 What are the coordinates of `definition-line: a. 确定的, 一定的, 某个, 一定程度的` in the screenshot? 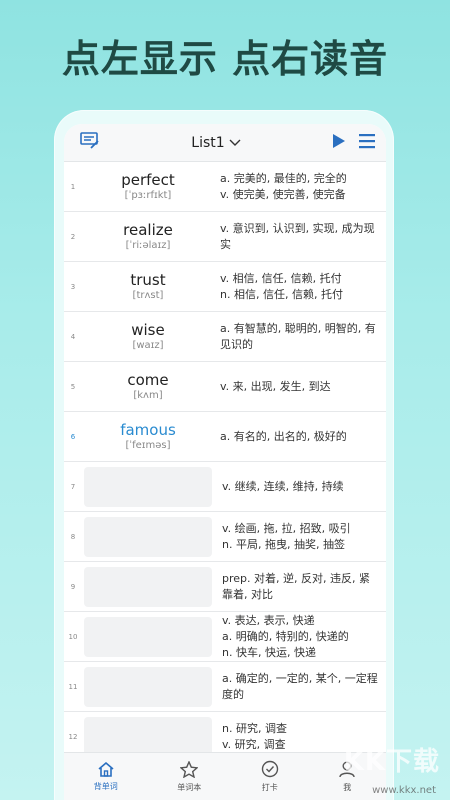 It's located at (300, 686).